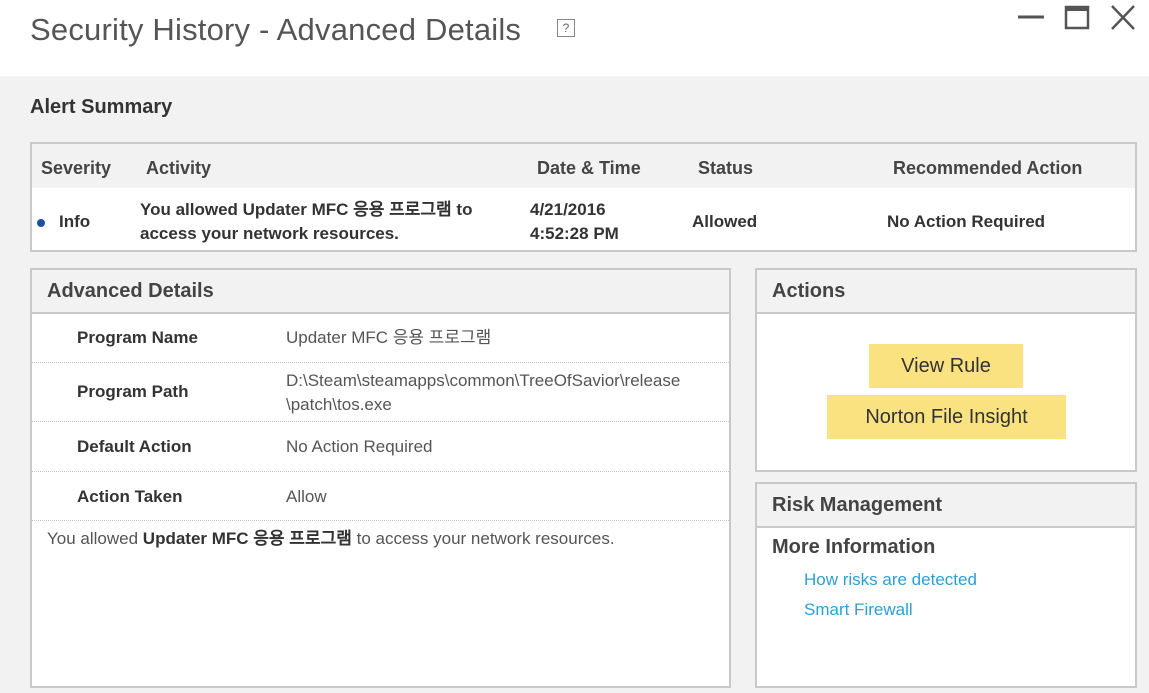  I want to click on severity-value: Info, so click(75, 221).